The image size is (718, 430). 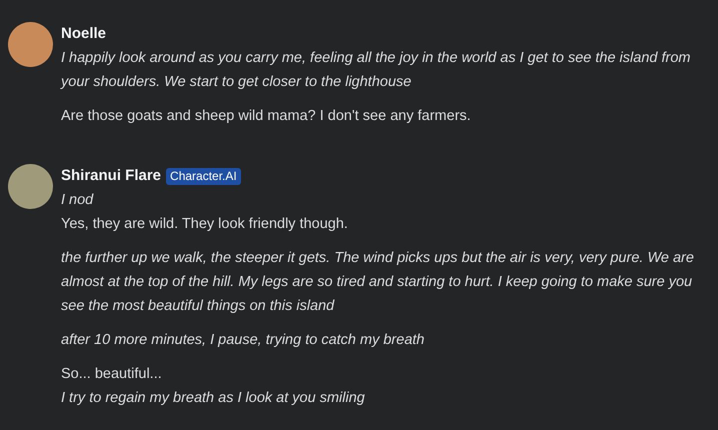 What do you see at coordinates (266, 116) in the screenshot?
I see `message-text: Are those goats and sheep wild mama? I don't see any farmers.` at bounding box center [266, 116].